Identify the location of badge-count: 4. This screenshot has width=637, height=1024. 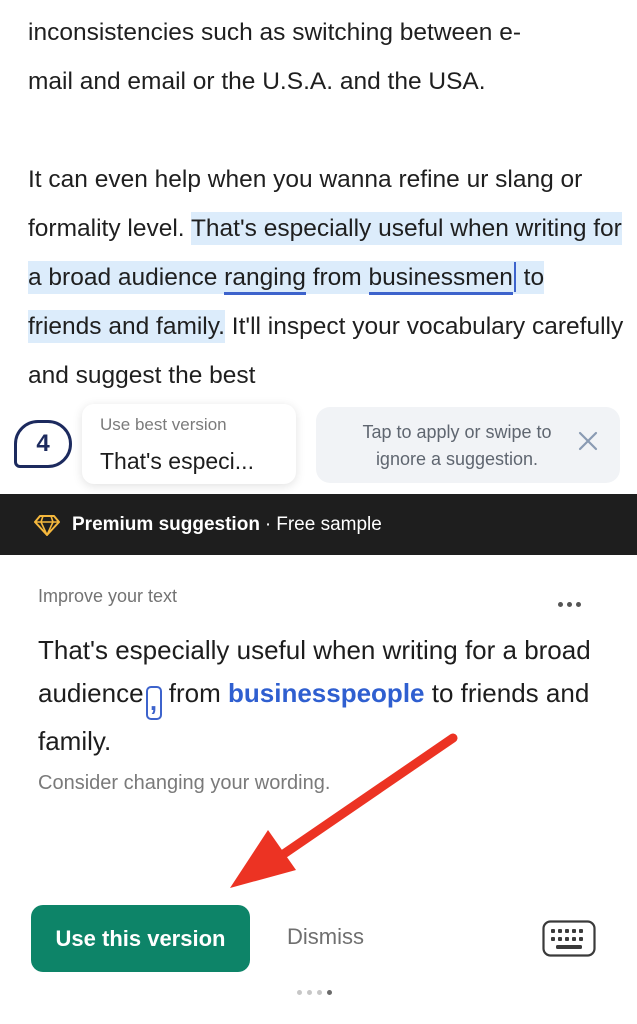
(43, 443).